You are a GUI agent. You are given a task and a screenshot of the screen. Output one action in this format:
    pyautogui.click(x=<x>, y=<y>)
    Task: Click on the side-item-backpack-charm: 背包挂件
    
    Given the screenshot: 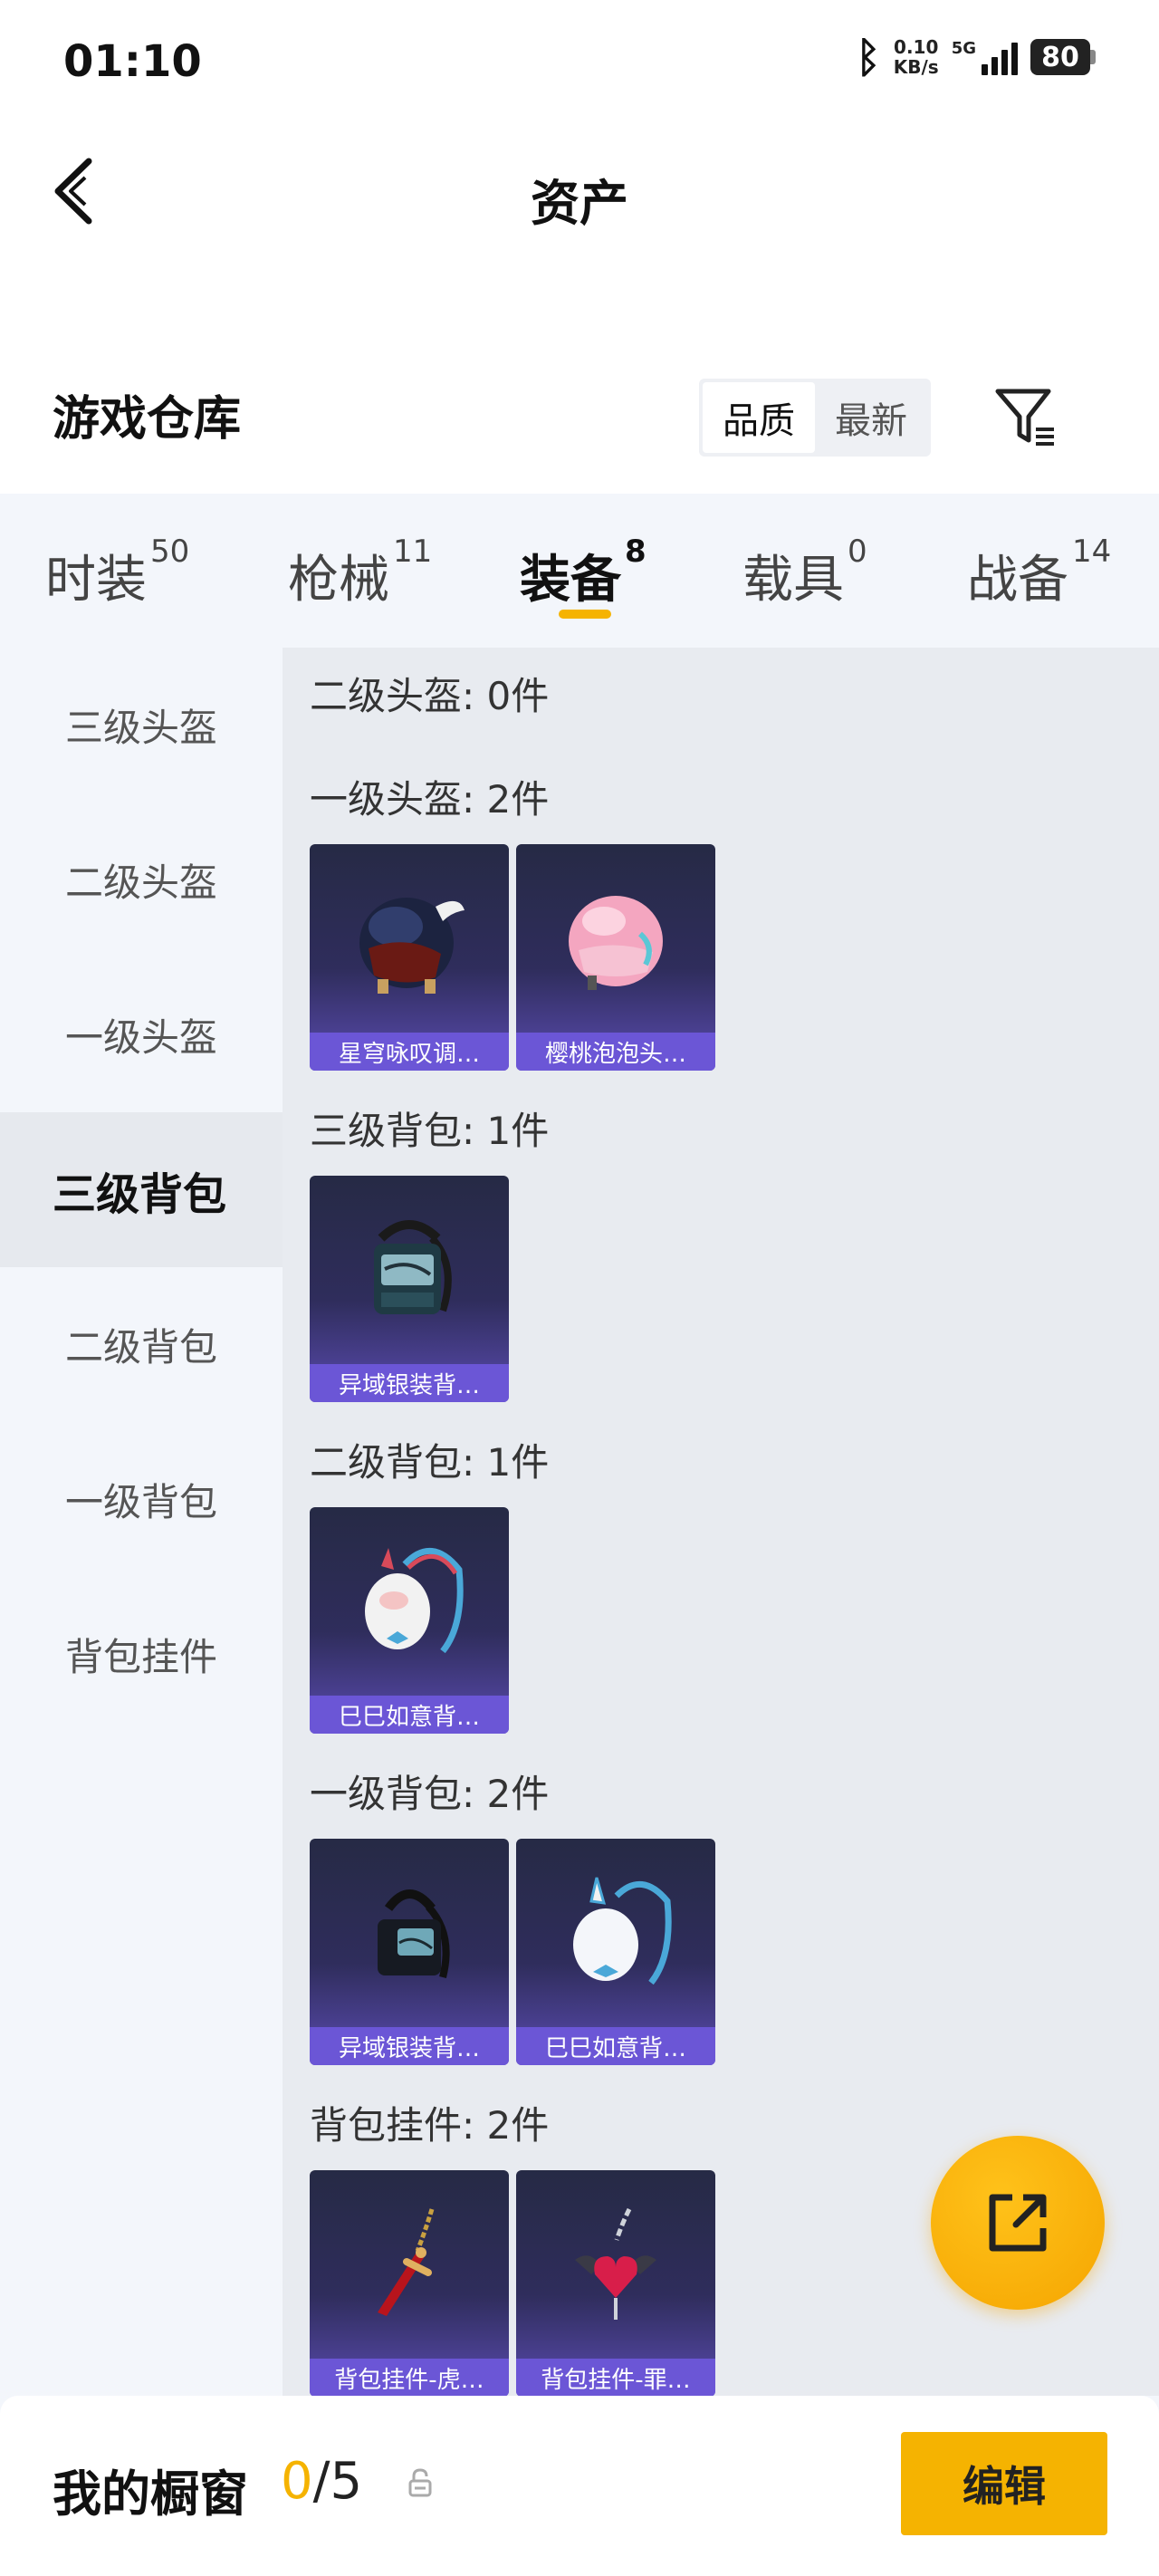 What is the action you would take?
    pyautogui.click(x=142, y=1654)
    